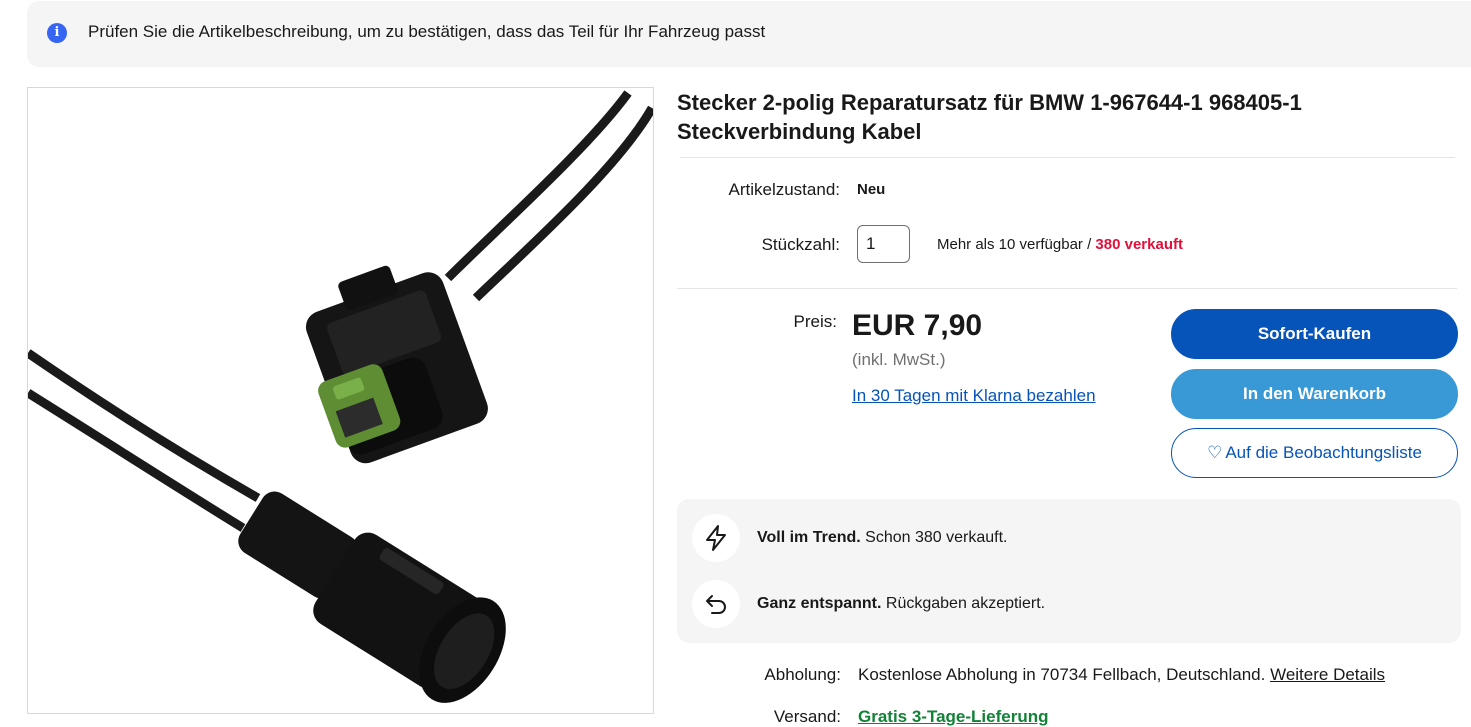 The width and height of the screenshot is (1471, 727). I want to click on pickup-details-link: Weitere Details, so click(1327, 674).